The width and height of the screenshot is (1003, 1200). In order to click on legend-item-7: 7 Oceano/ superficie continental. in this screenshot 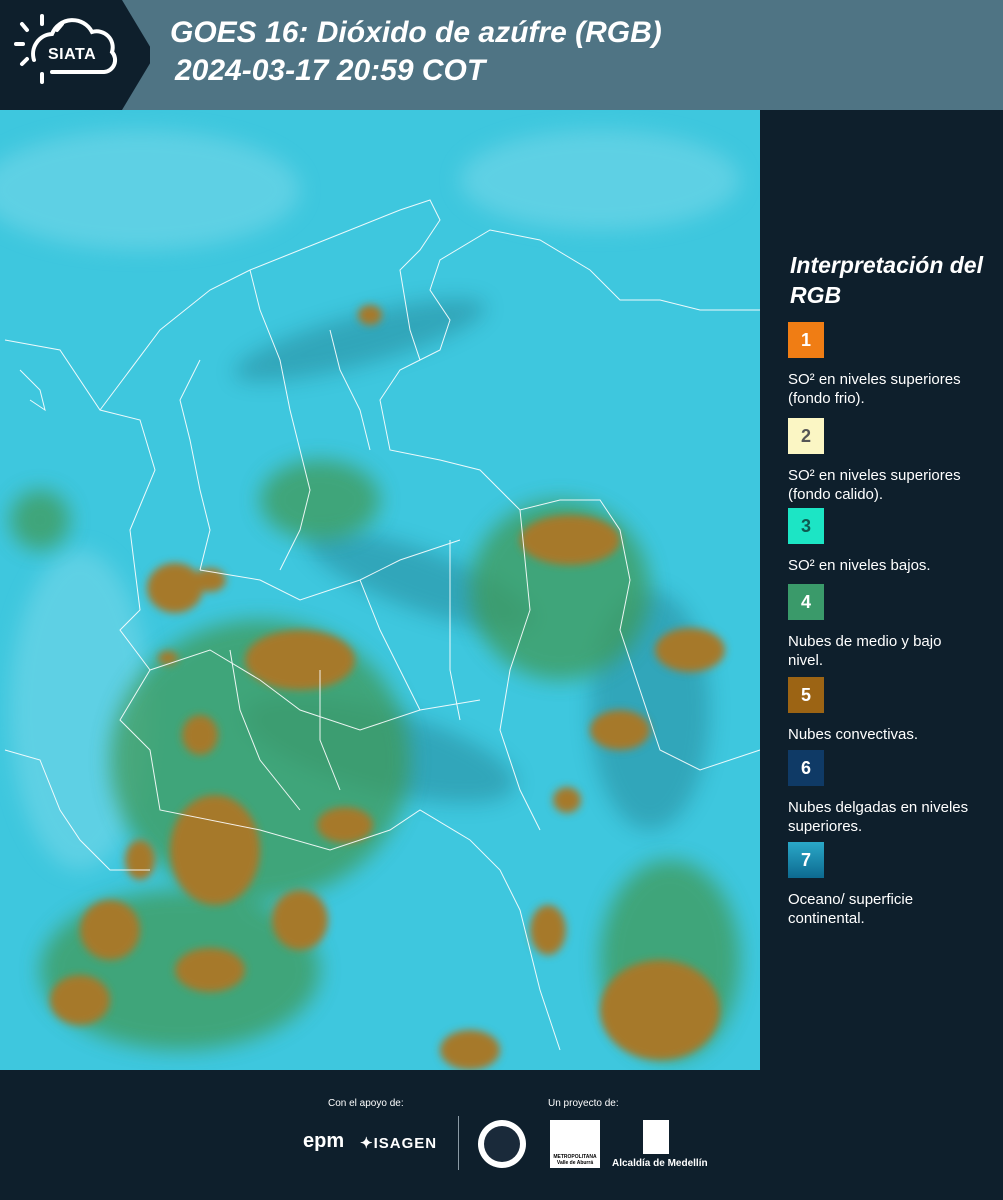, I will do `click(888, 885)`.